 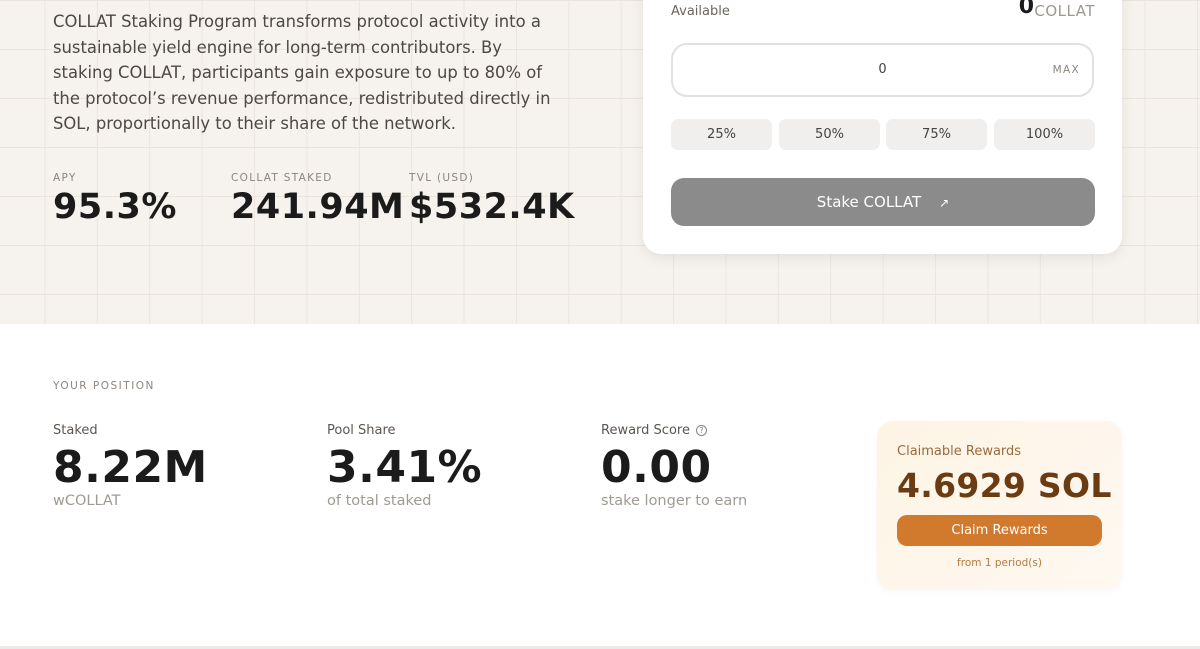 What do you see at coordinates (1044, 134) in the screenshot?
I see `percent-100-button: 100%` at bounding box center [1044, 134].